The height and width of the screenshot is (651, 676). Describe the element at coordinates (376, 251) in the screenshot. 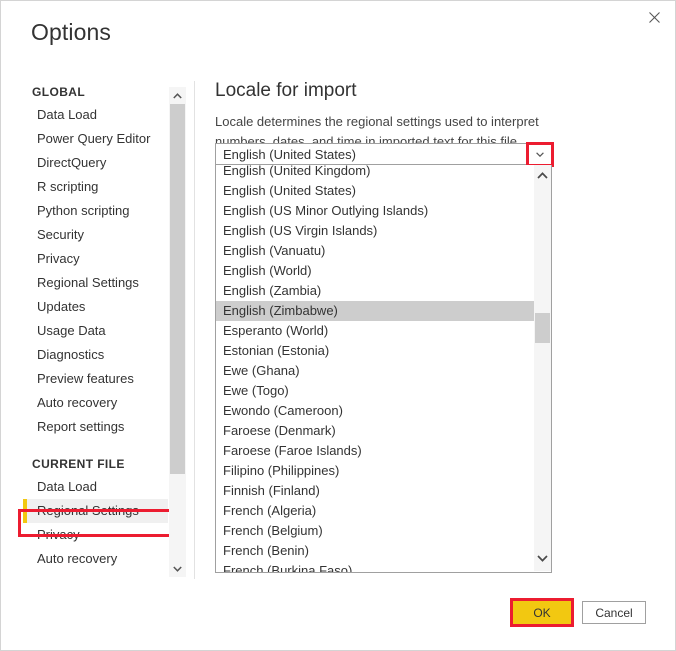

I see `dropdown-option: English (Vanuatu)` at that location.